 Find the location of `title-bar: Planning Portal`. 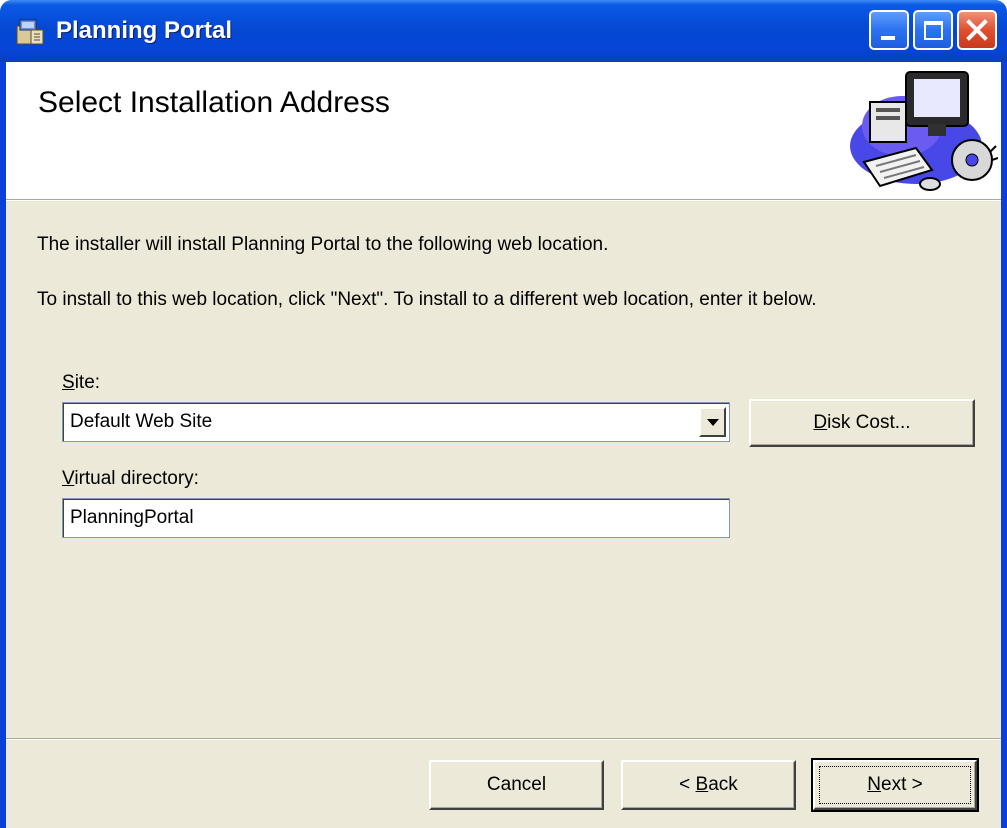

title-bar: Planning Portal is located at coordinates (503, 31).